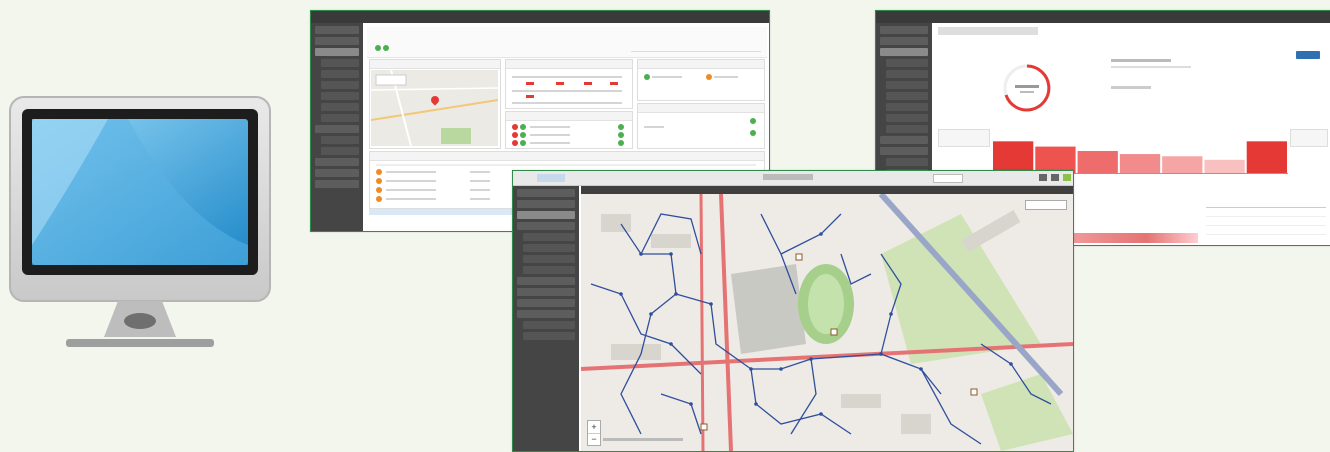 Image resolution: width=1330 pixels, height=452 pixels. I want to click on computer-monitor-icon, so click(140, 221).